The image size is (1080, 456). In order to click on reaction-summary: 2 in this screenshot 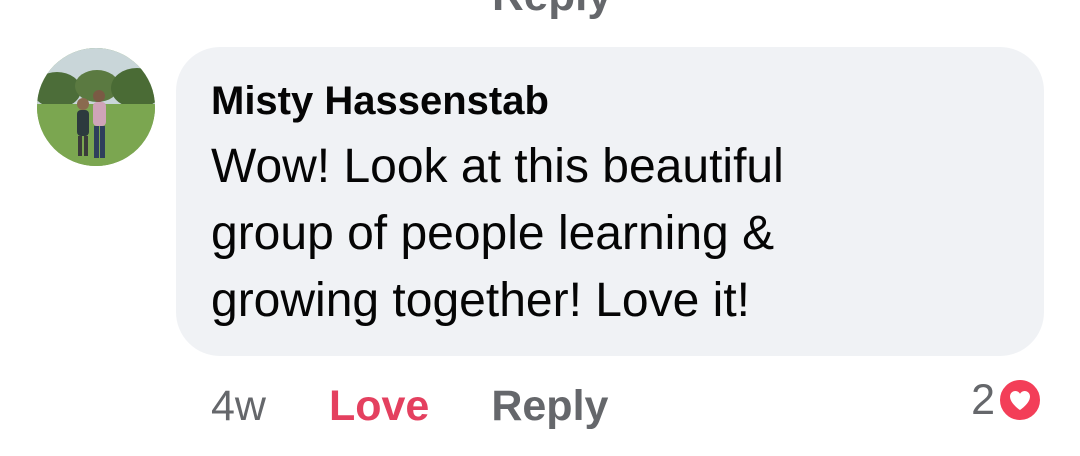, I will do `click(1007, 400)`.